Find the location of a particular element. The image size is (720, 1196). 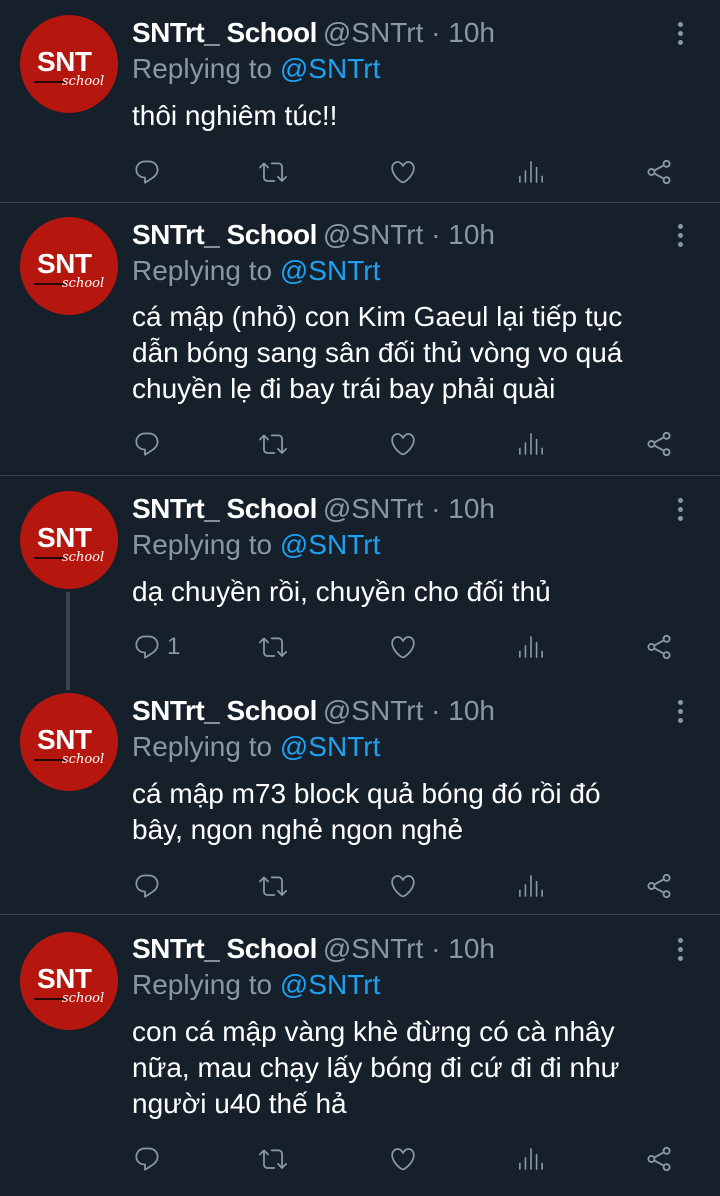

tweet-text: thôi nghiêm túc!! is located at coordinates (235, 115).